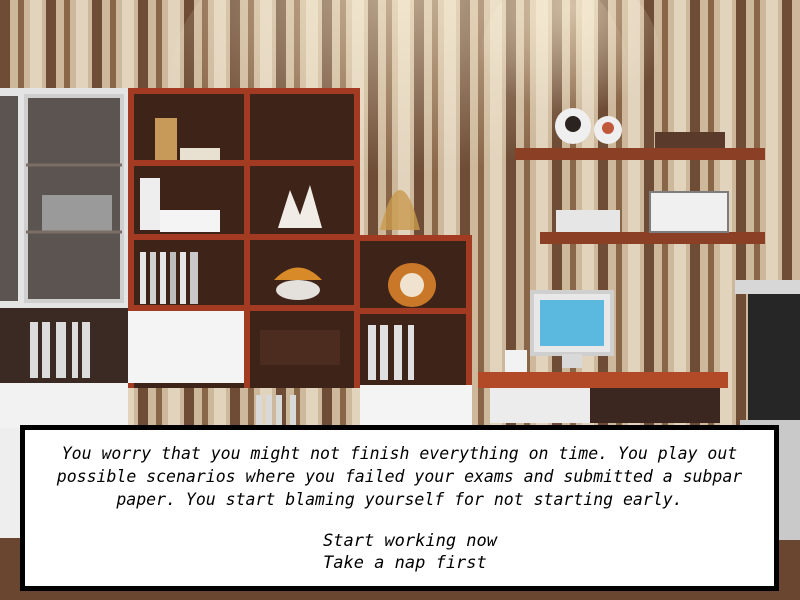 This screenshot has width=800, height=600. I want to click on glass-cabinet, so click(64, 198).